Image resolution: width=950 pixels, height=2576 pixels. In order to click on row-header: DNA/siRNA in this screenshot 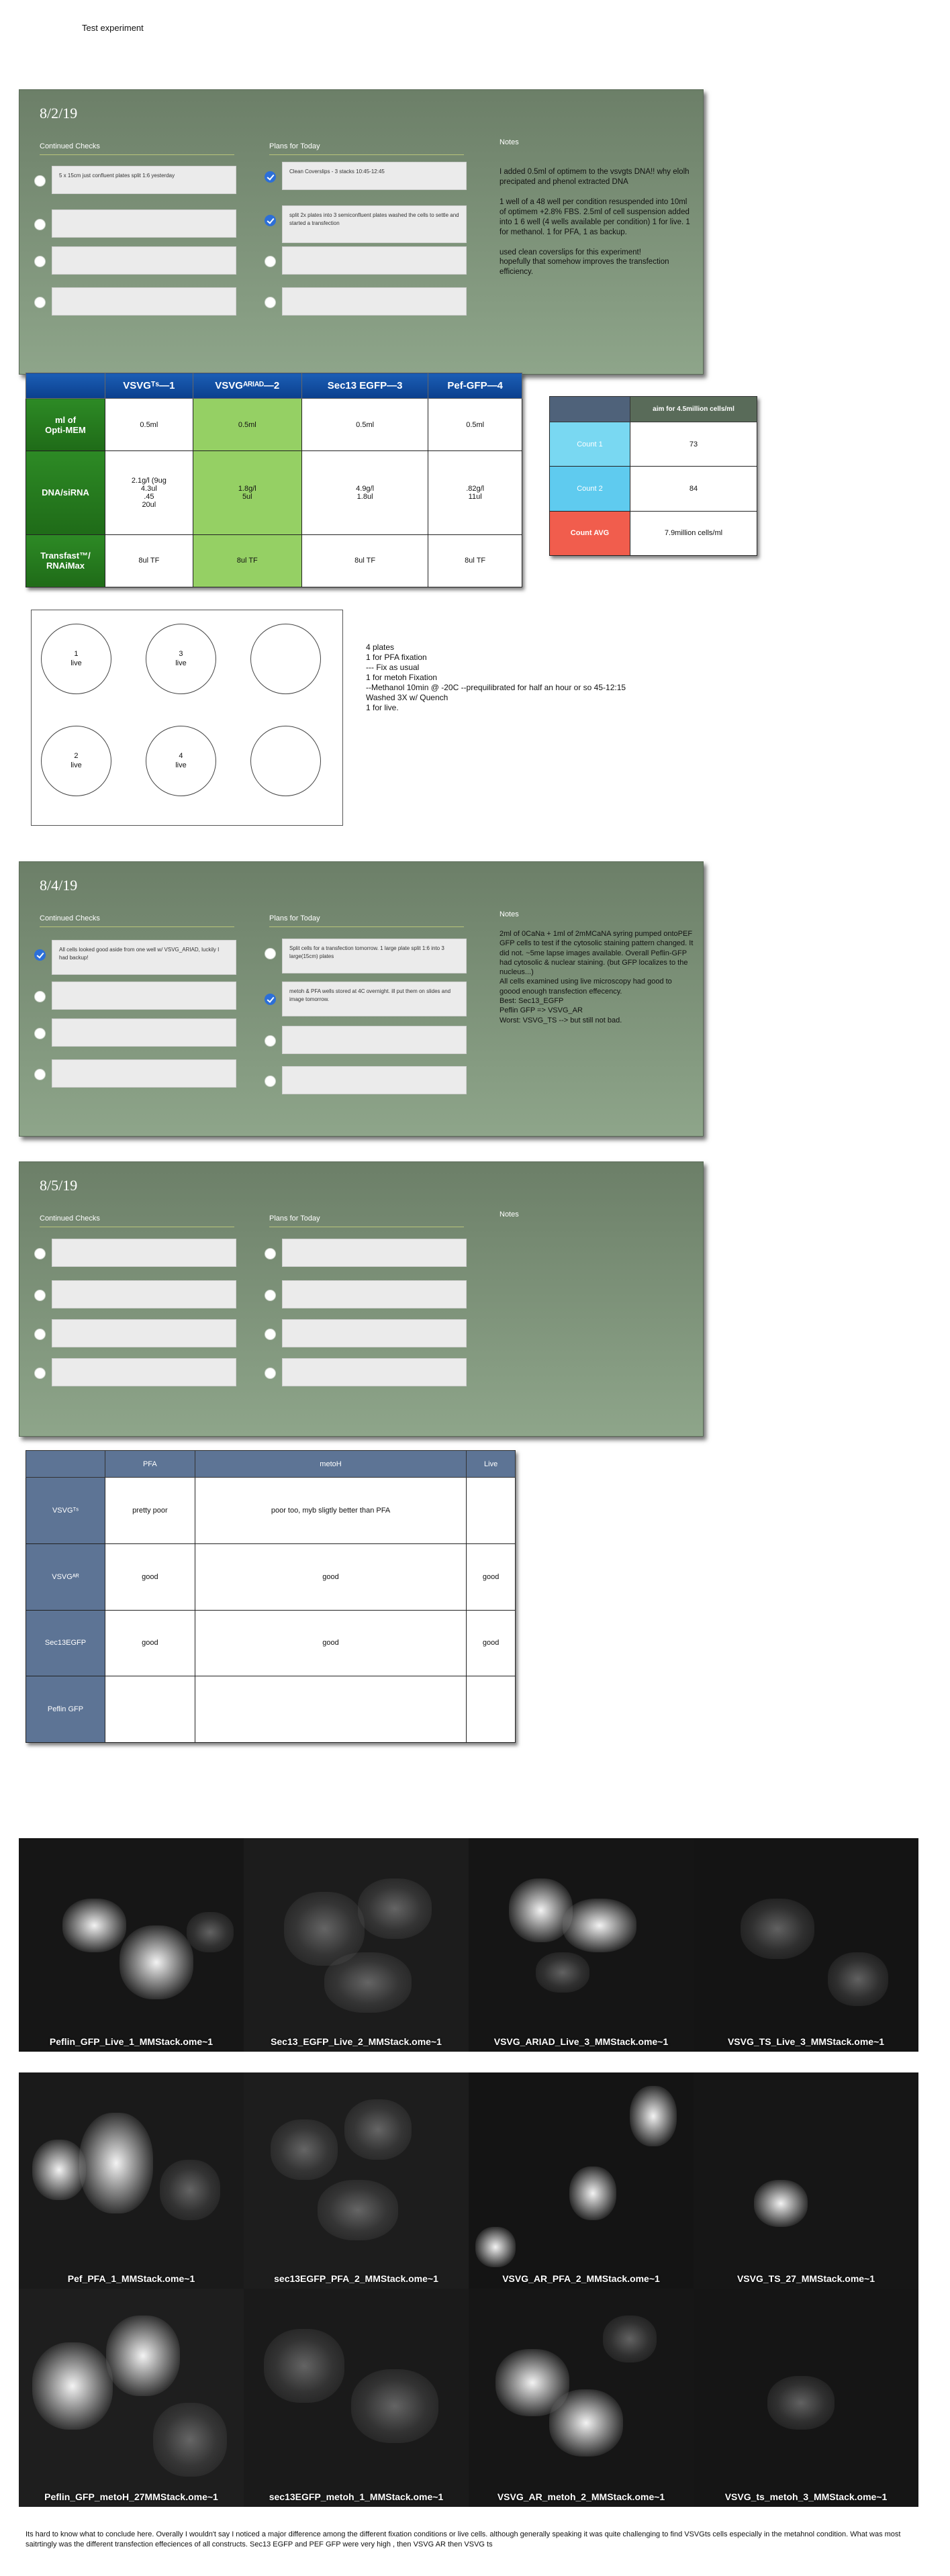, I will do `click(65, 492)`.